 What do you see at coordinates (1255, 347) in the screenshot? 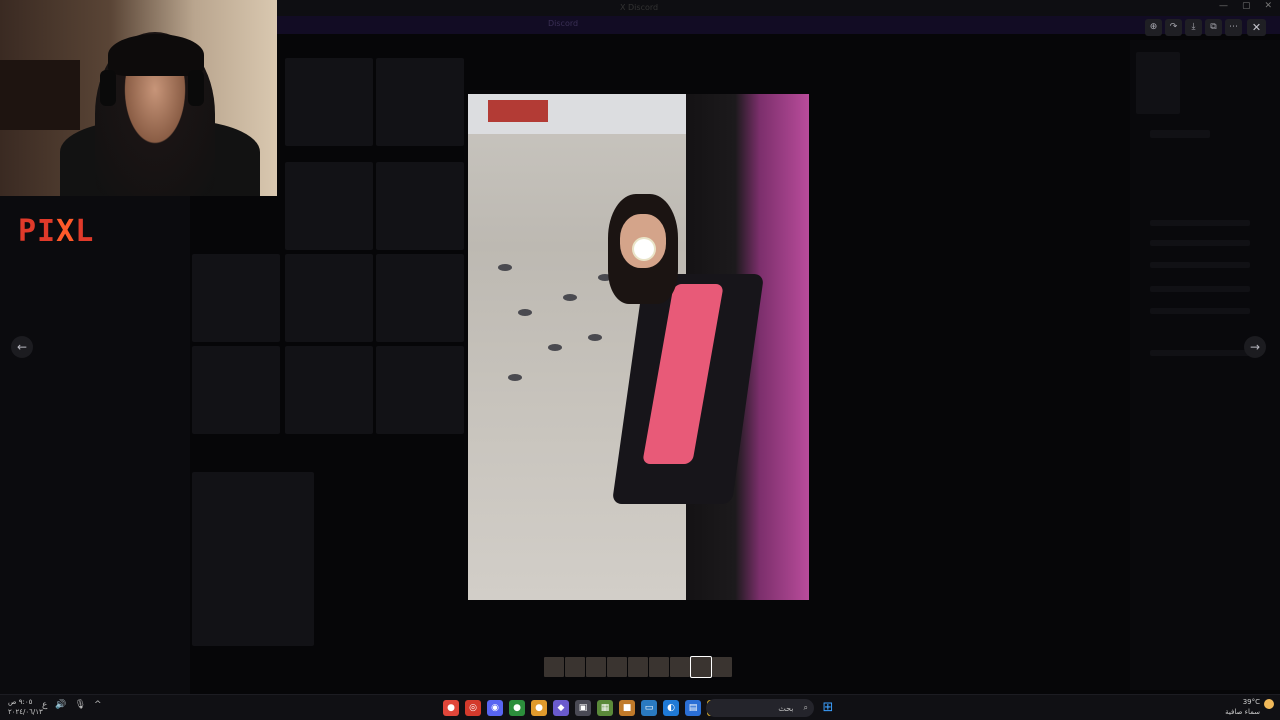
I see `next-image-button: →` at bounding box center [1255, 347].